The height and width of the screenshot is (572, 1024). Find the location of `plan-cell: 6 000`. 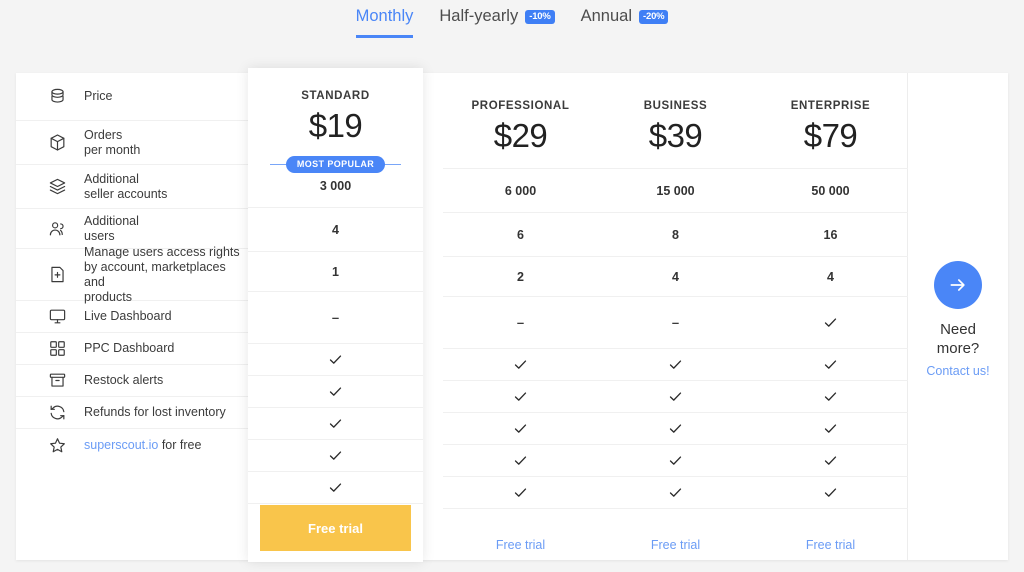

plan-cell: 6 000 is located at coordinates (520, 191).